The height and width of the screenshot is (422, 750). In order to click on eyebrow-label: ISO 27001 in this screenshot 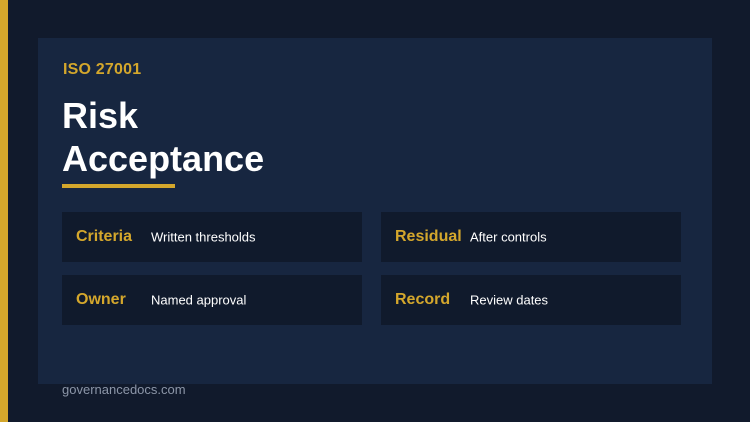, I will do `click(102, 69)`.